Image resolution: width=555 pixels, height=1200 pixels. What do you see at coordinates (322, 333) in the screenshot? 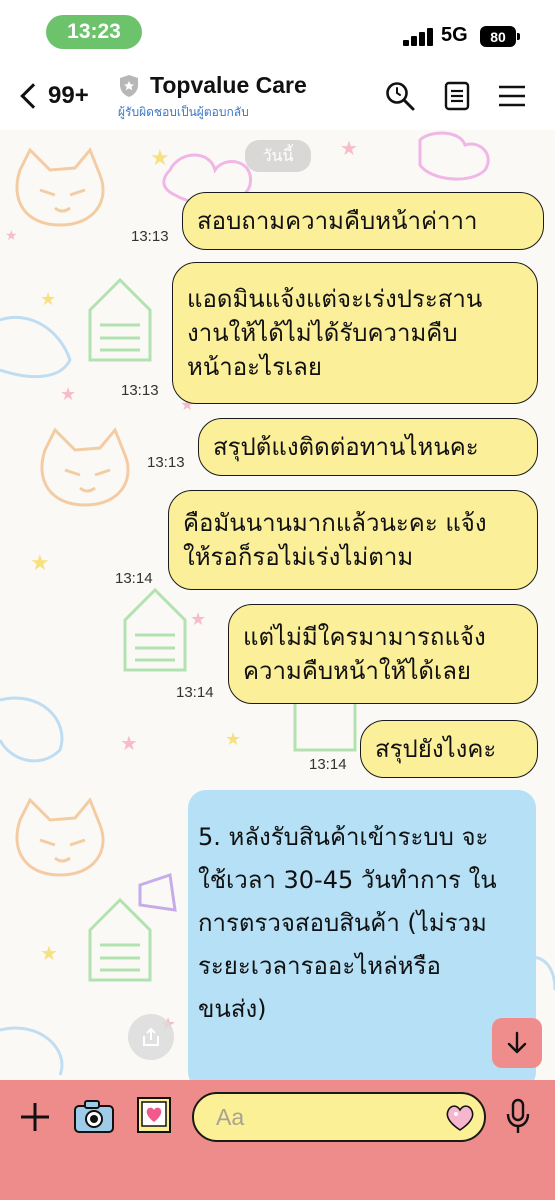
I see `message-text: งานให้ได้ไม่ได้รับความคืบ` at bounding box center [322, 333].